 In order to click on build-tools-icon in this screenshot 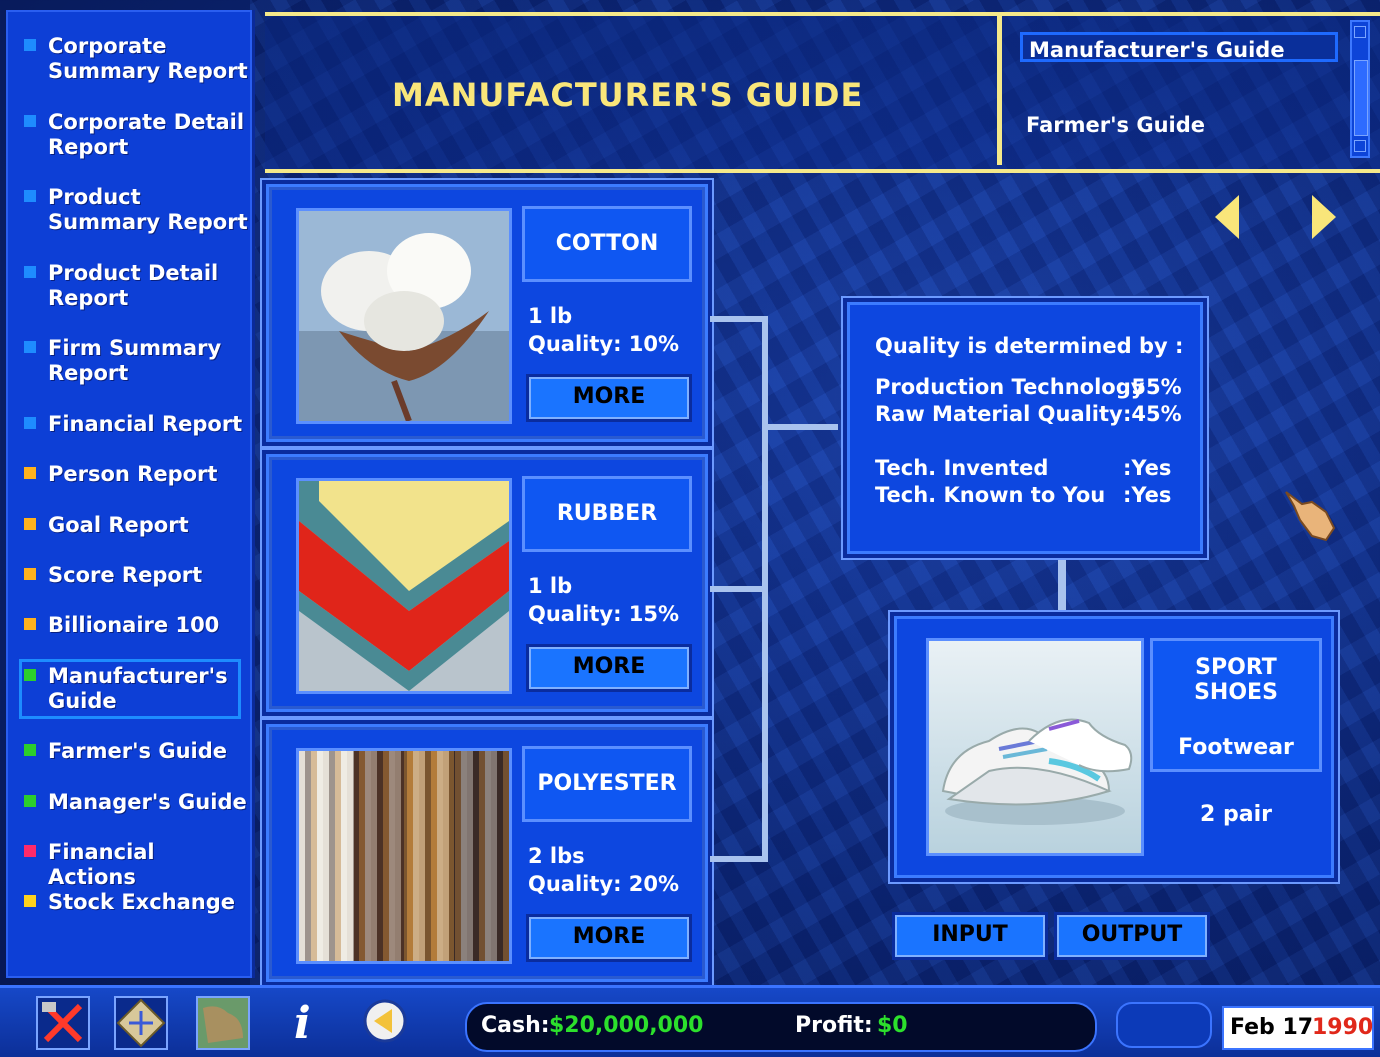, I will do `click(63, 1023)`.